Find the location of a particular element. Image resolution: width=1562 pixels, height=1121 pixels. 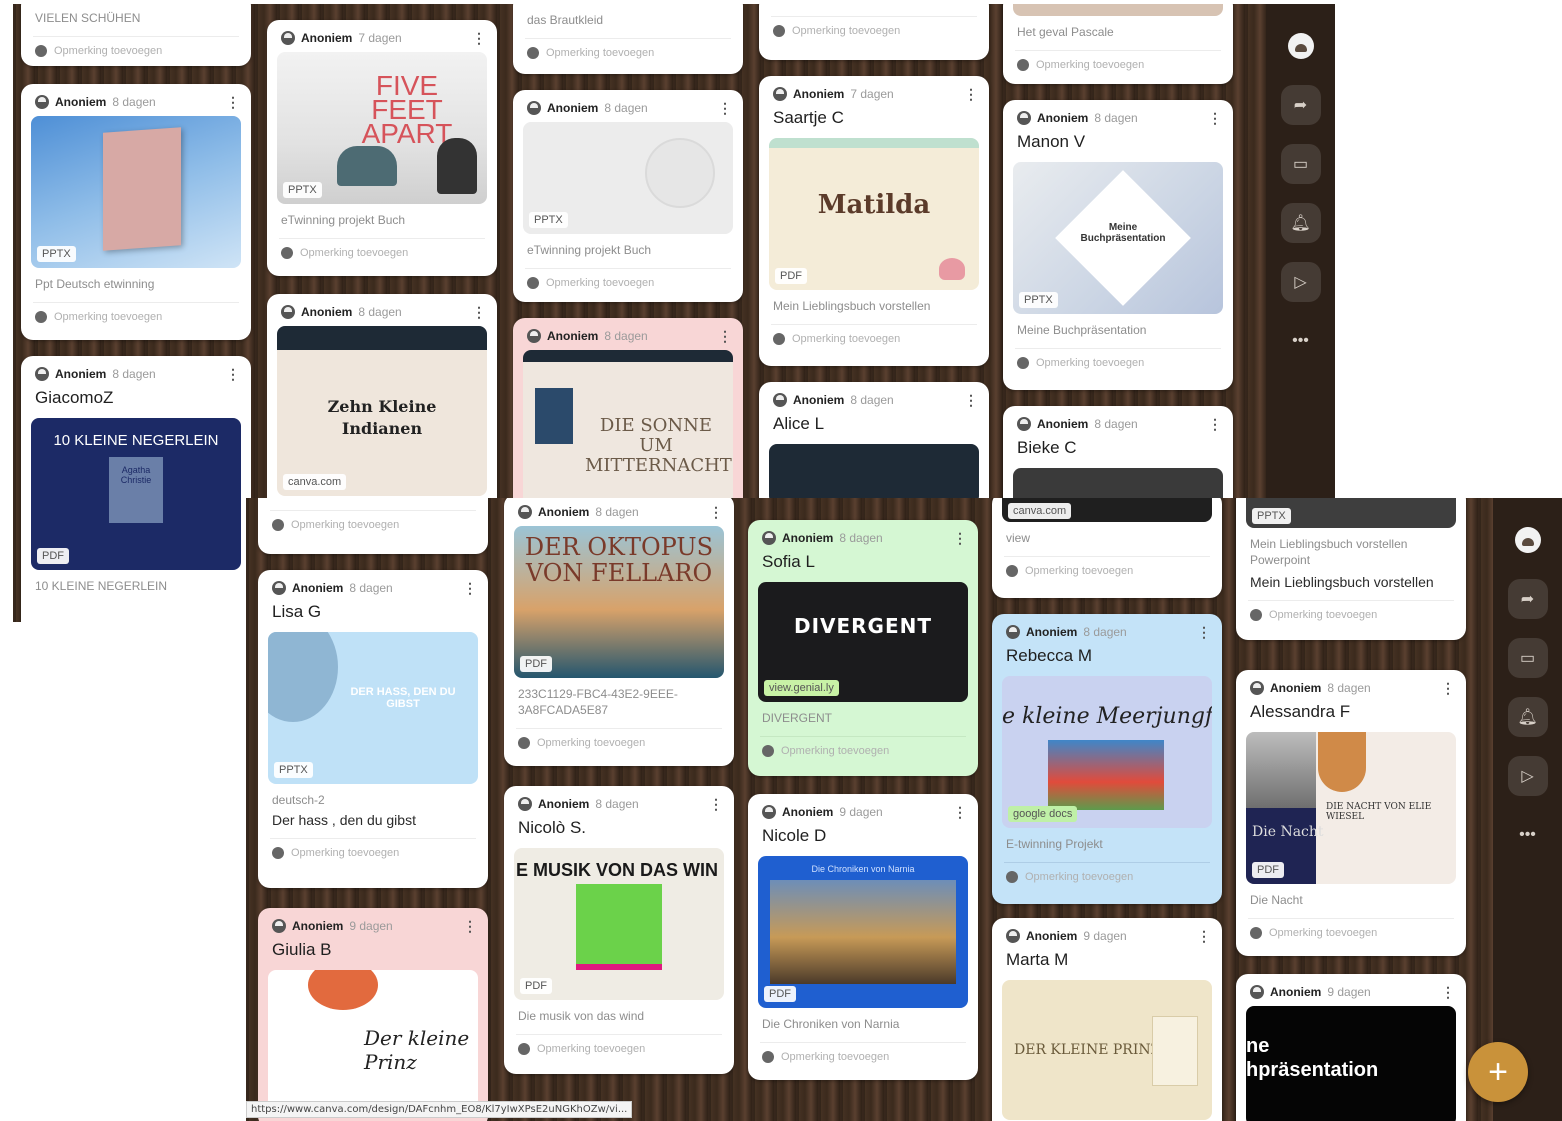

post-card: canva.com view Opmerking toevoegen is located at coordinates (1107, 548).